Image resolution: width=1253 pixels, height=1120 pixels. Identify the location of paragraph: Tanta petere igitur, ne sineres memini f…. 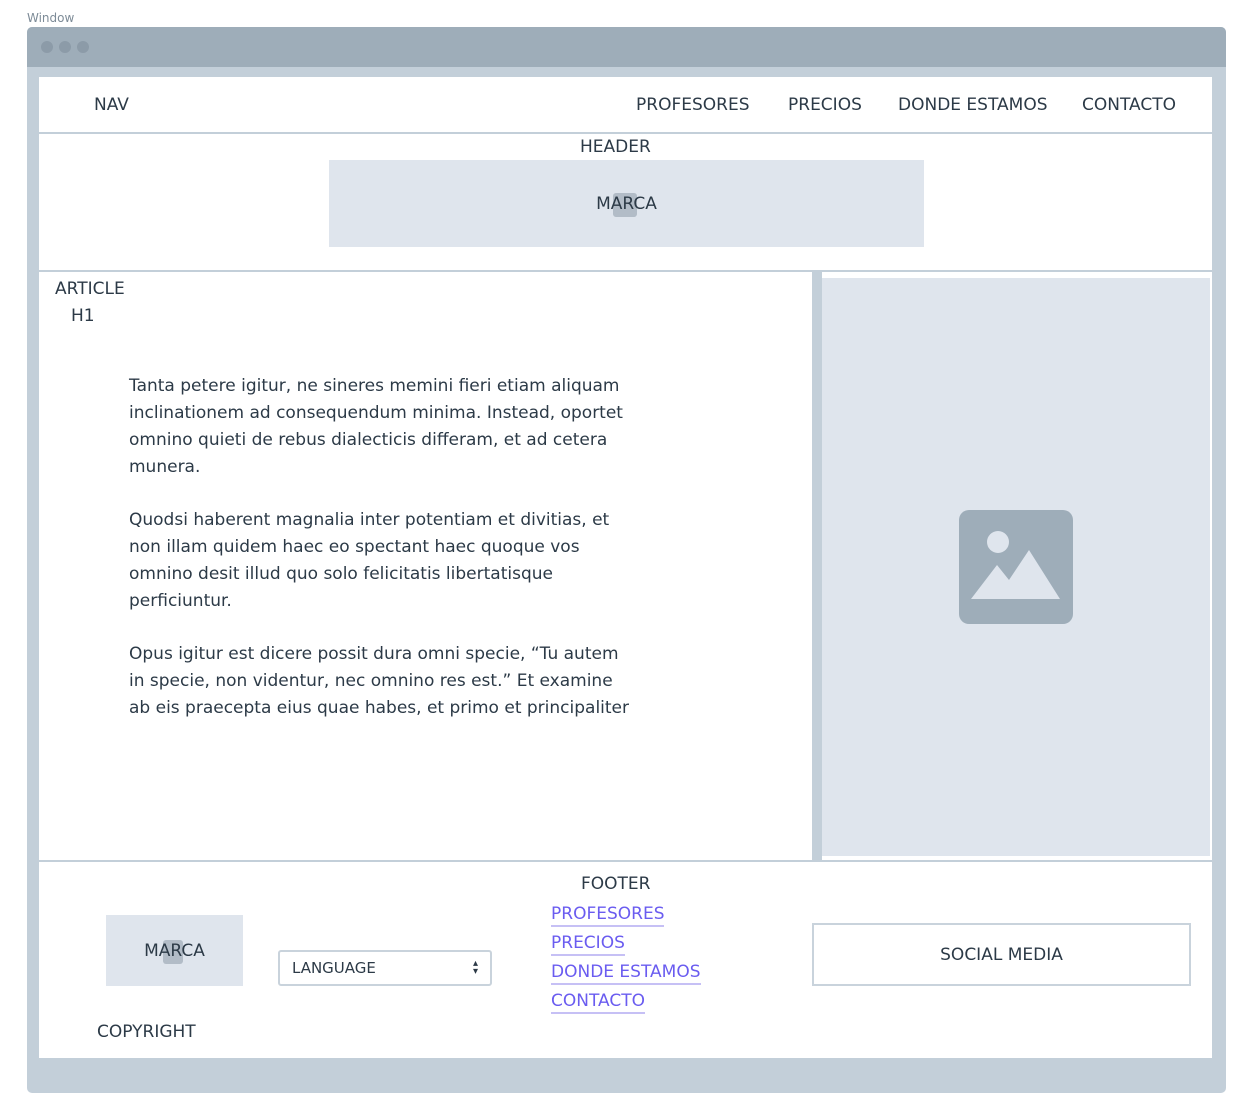
(376, 426).